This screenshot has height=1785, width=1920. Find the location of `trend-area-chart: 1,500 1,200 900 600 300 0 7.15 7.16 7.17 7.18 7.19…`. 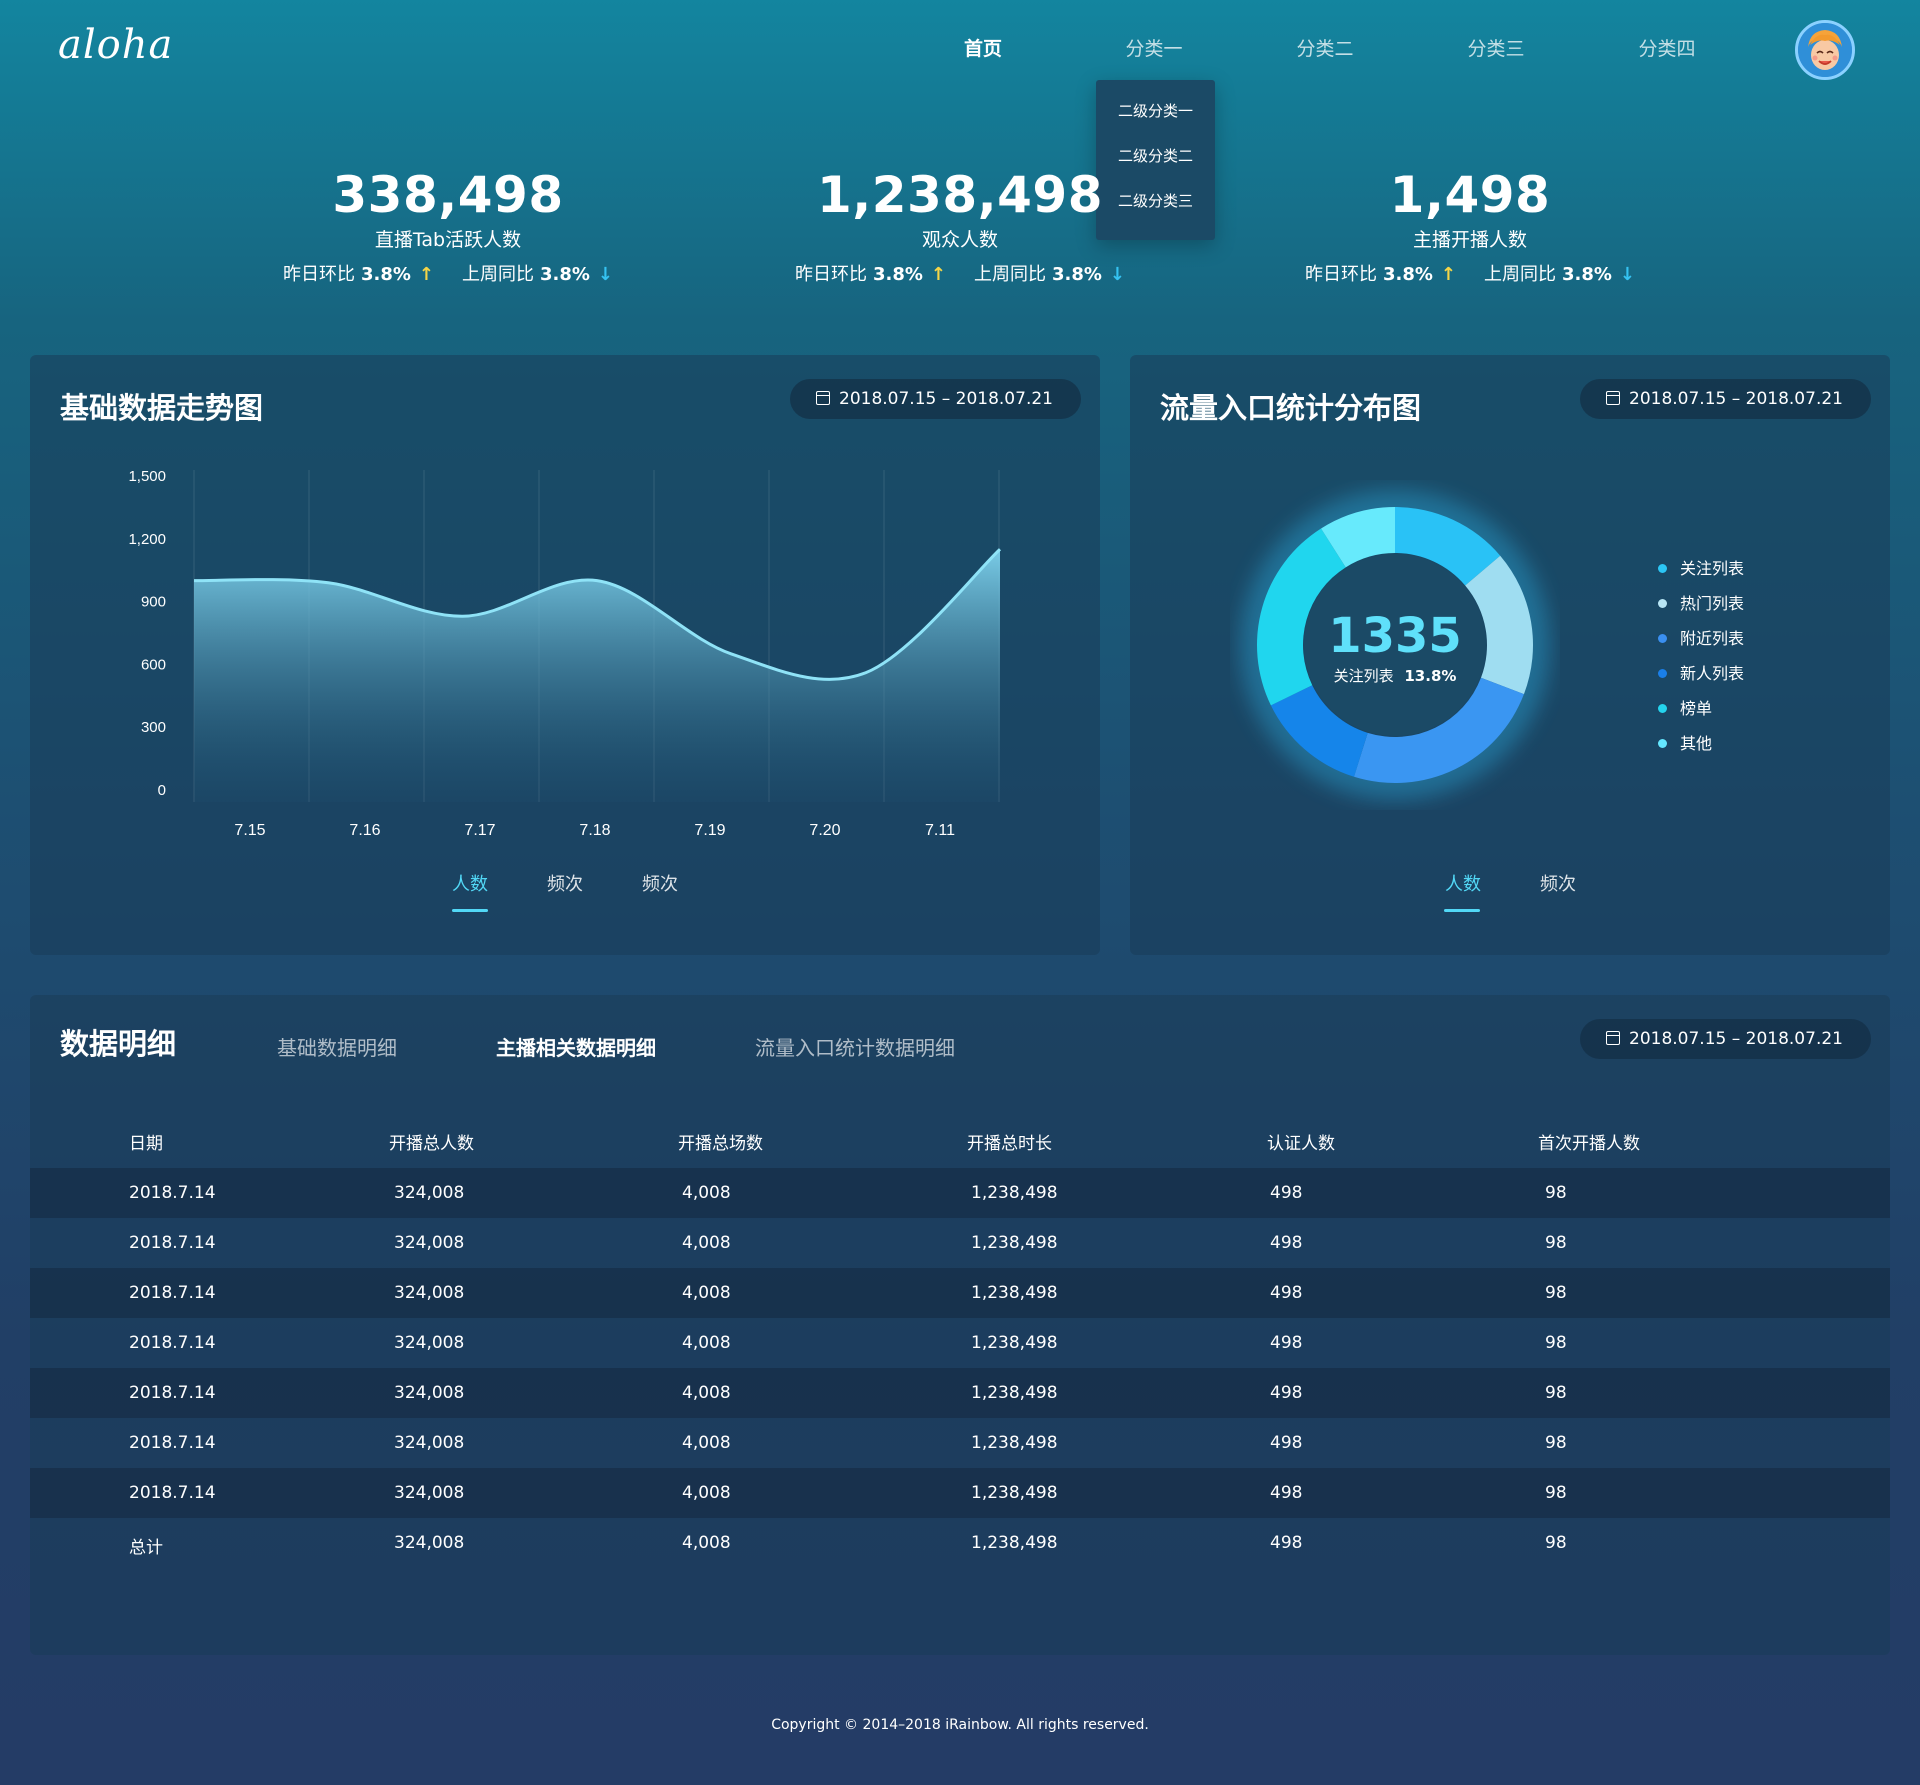

trend-area-chart: 1,500 1,200 900 600 300 0 7.15 7.16 7.17 7.18 7.19… is located at coordinates (565, 653).